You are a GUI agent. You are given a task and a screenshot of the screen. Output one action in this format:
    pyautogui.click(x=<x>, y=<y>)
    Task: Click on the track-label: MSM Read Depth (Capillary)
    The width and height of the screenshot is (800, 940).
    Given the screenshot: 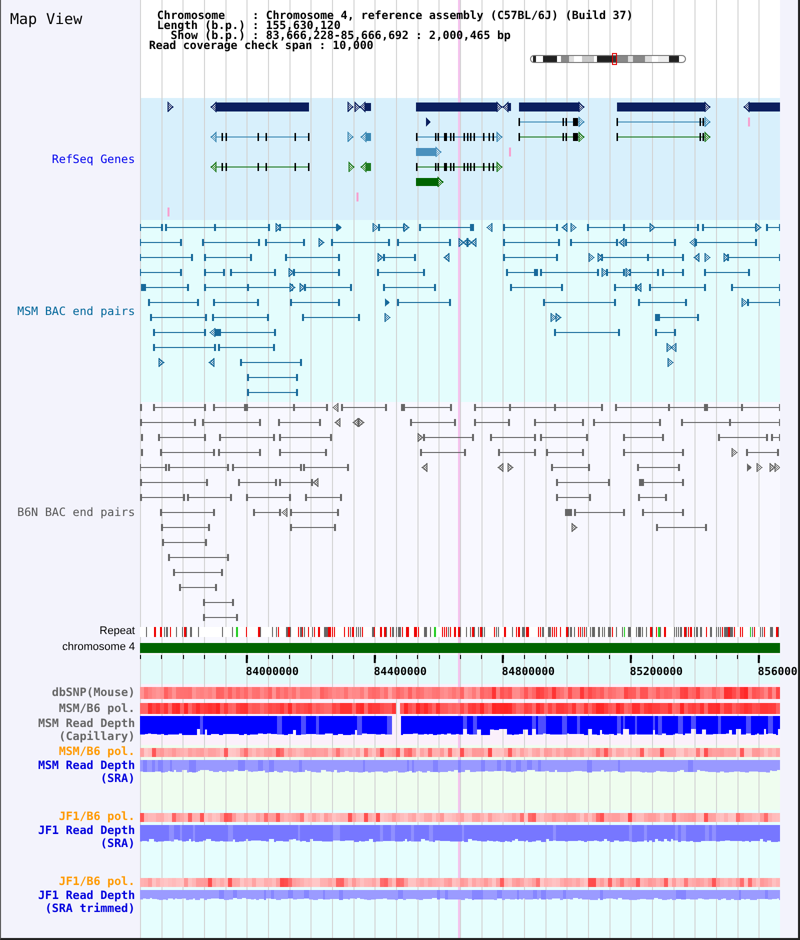 What is the action you would take?
    pyautogui.click(x=86, y=730)
    